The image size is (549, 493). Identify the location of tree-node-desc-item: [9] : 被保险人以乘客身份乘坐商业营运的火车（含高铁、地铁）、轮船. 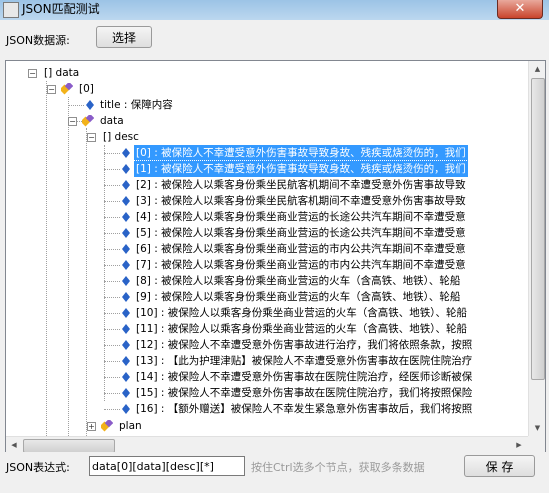
(292, 297).